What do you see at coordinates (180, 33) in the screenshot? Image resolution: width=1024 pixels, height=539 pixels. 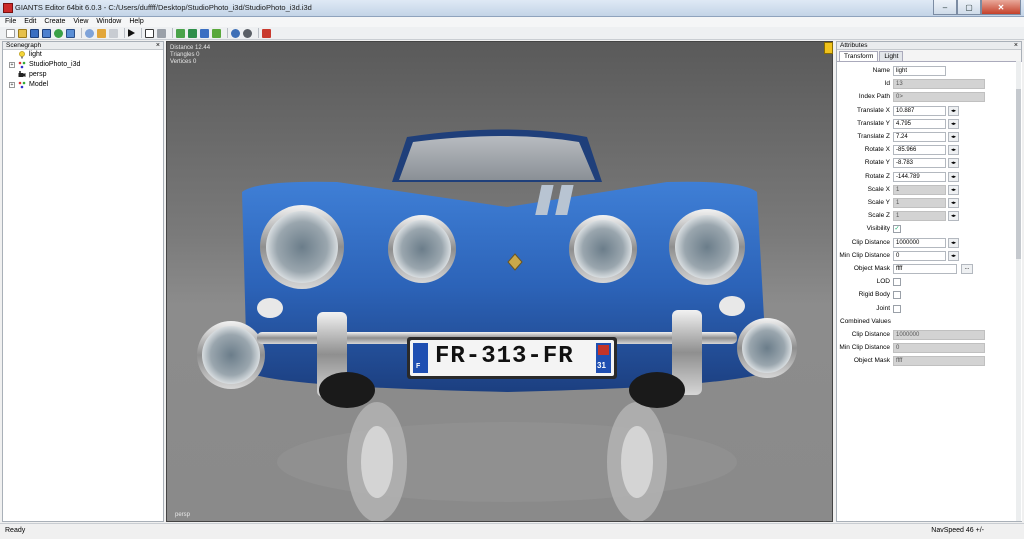 I see `terrain-icon` at bounding box center [180, 33].